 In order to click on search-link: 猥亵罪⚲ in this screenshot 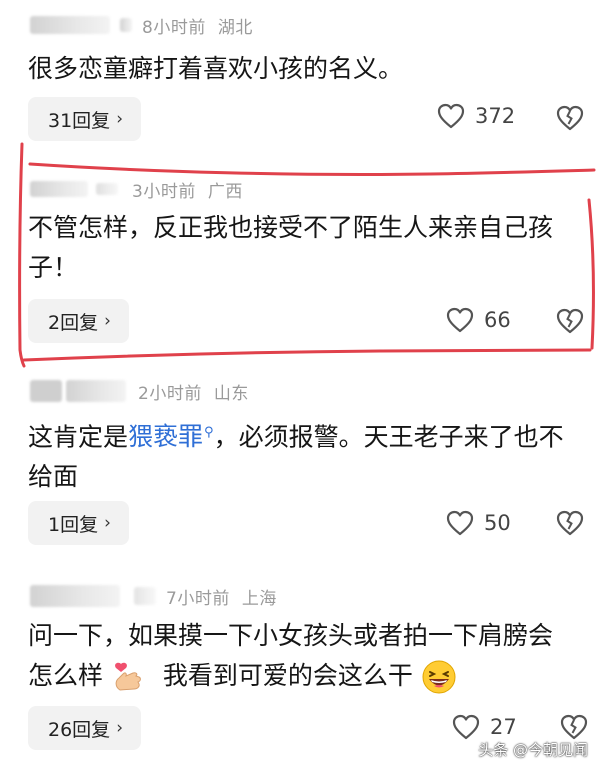, I will do `click(171, 436)`.